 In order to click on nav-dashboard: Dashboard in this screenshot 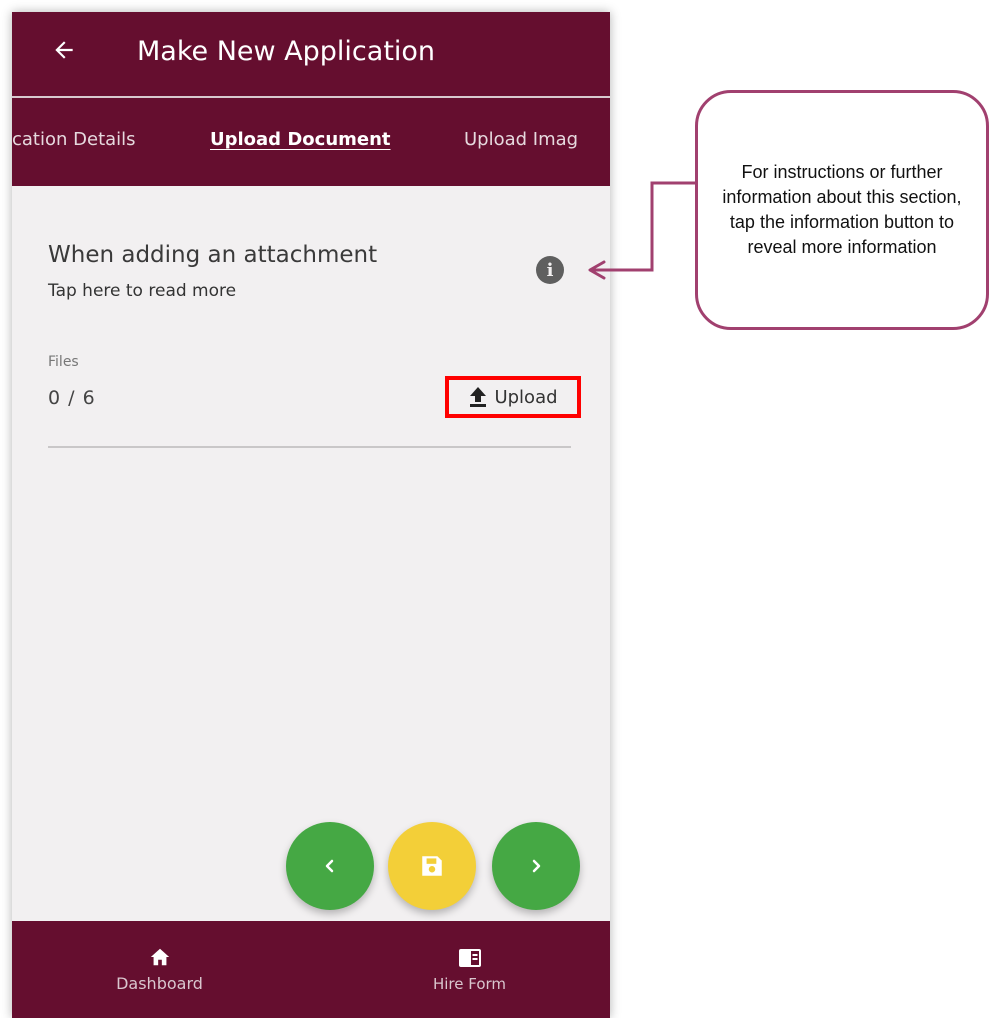, I will do `click(159, 969)`.